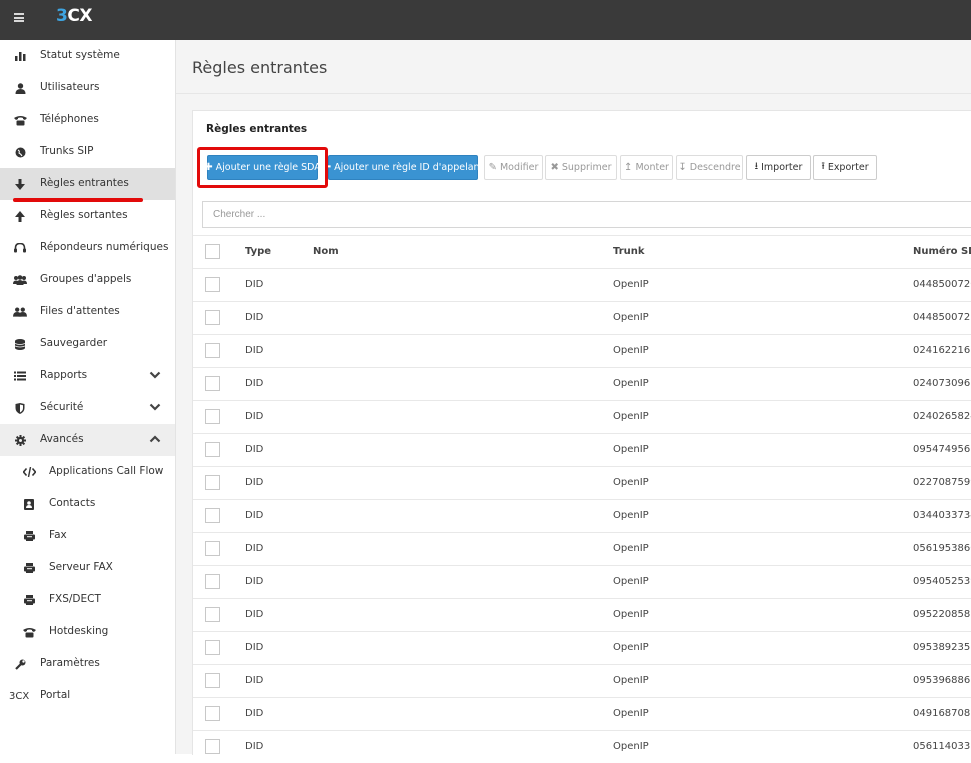 The height and width of the screenshot is (763, 971). I want to click on table-row: DID OpenIP 0954052539, so click(582, 581).